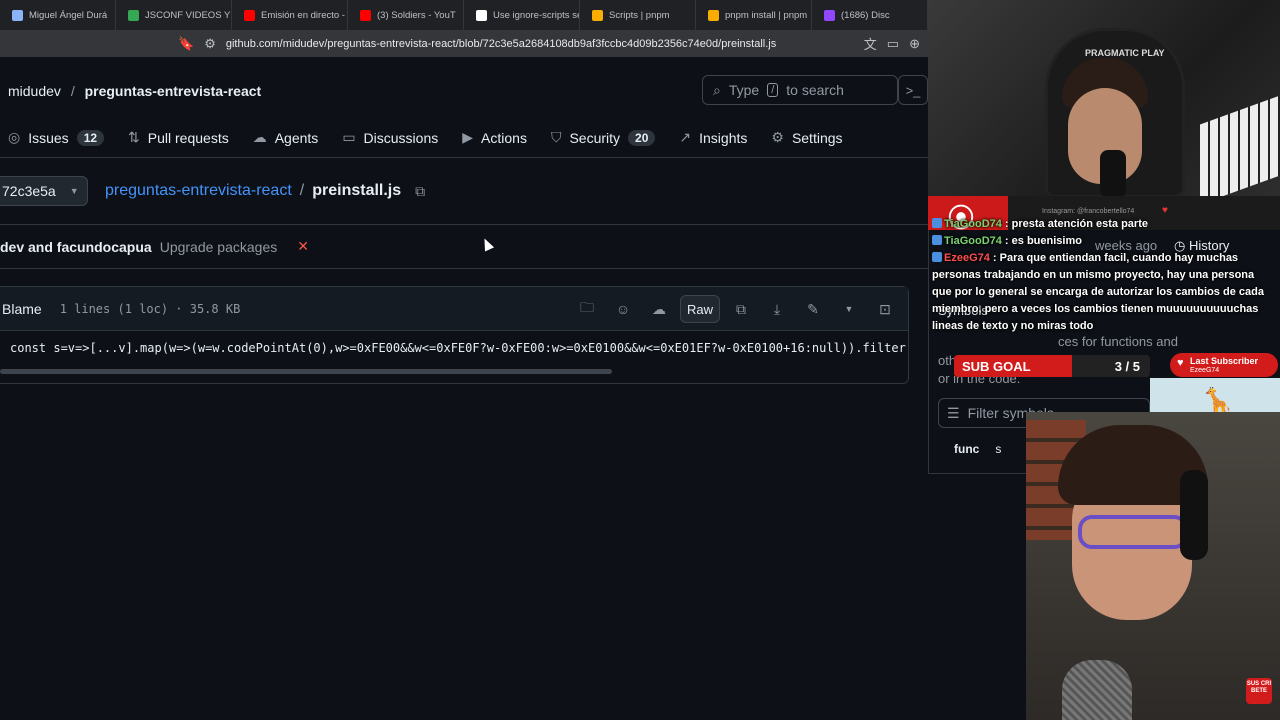  What do you see at coordinates (188, 15) in the screenshot?
I see `browser-tab-label: JSCONF VIDEOS Y TA` at bounding box center [188, 15].